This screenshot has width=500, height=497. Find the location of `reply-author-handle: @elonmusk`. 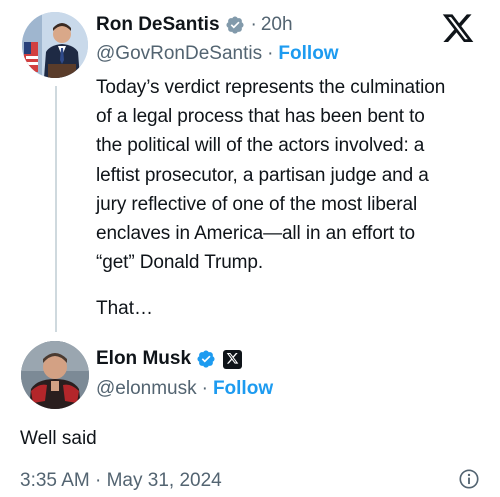

reply-author-handle: @elonmusk is located at coordinates (146, 389).